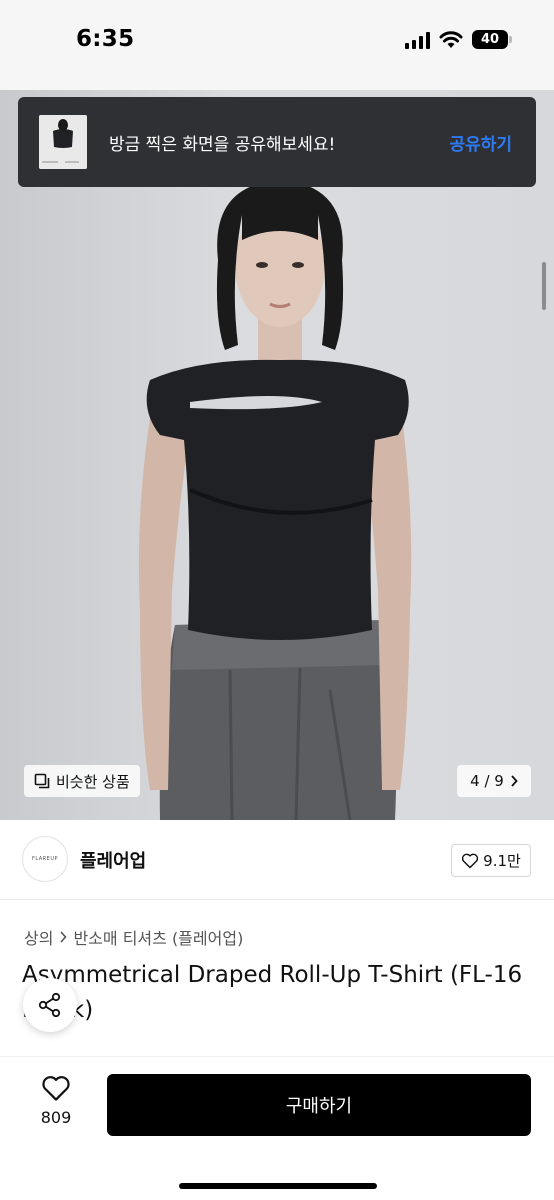 The image size is (554, 1200). Describe the element at coordinates (38, 937) in the screenshot. I see `breadcrumb-category: 상의` at that location.